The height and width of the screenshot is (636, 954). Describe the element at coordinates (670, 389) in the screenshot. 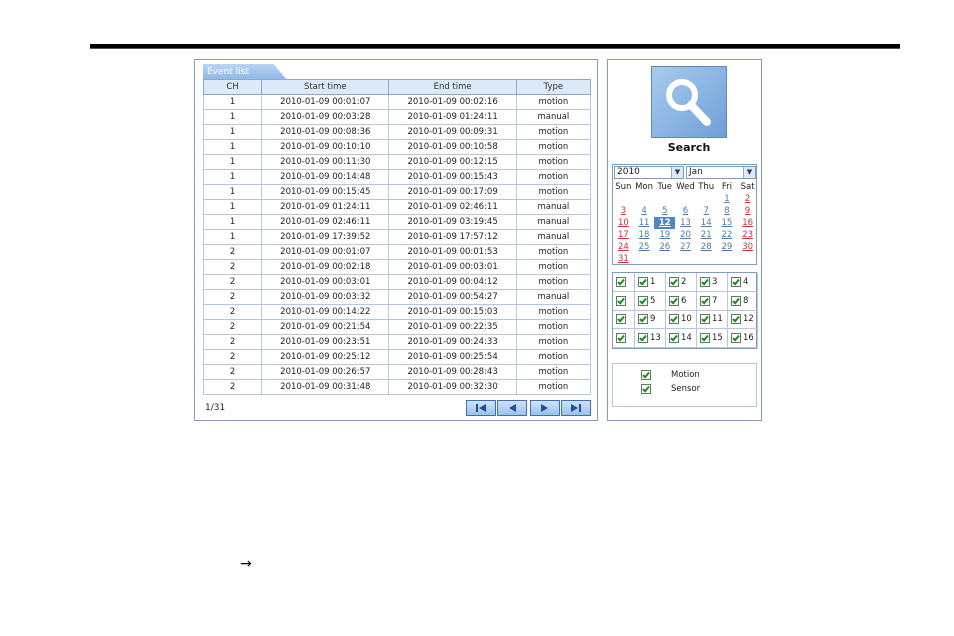

I see `type-option-sensor: Sensor` at that location.